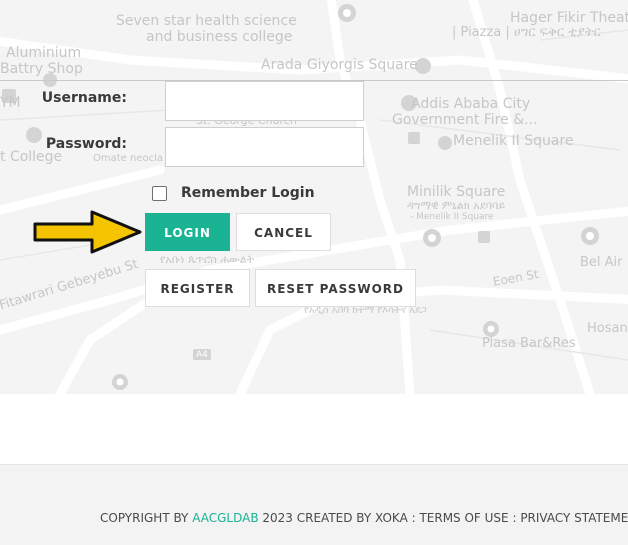  Describe the element at coordinates (607, 328) in the screenshot. I see `map-label: Hosan` at that location.